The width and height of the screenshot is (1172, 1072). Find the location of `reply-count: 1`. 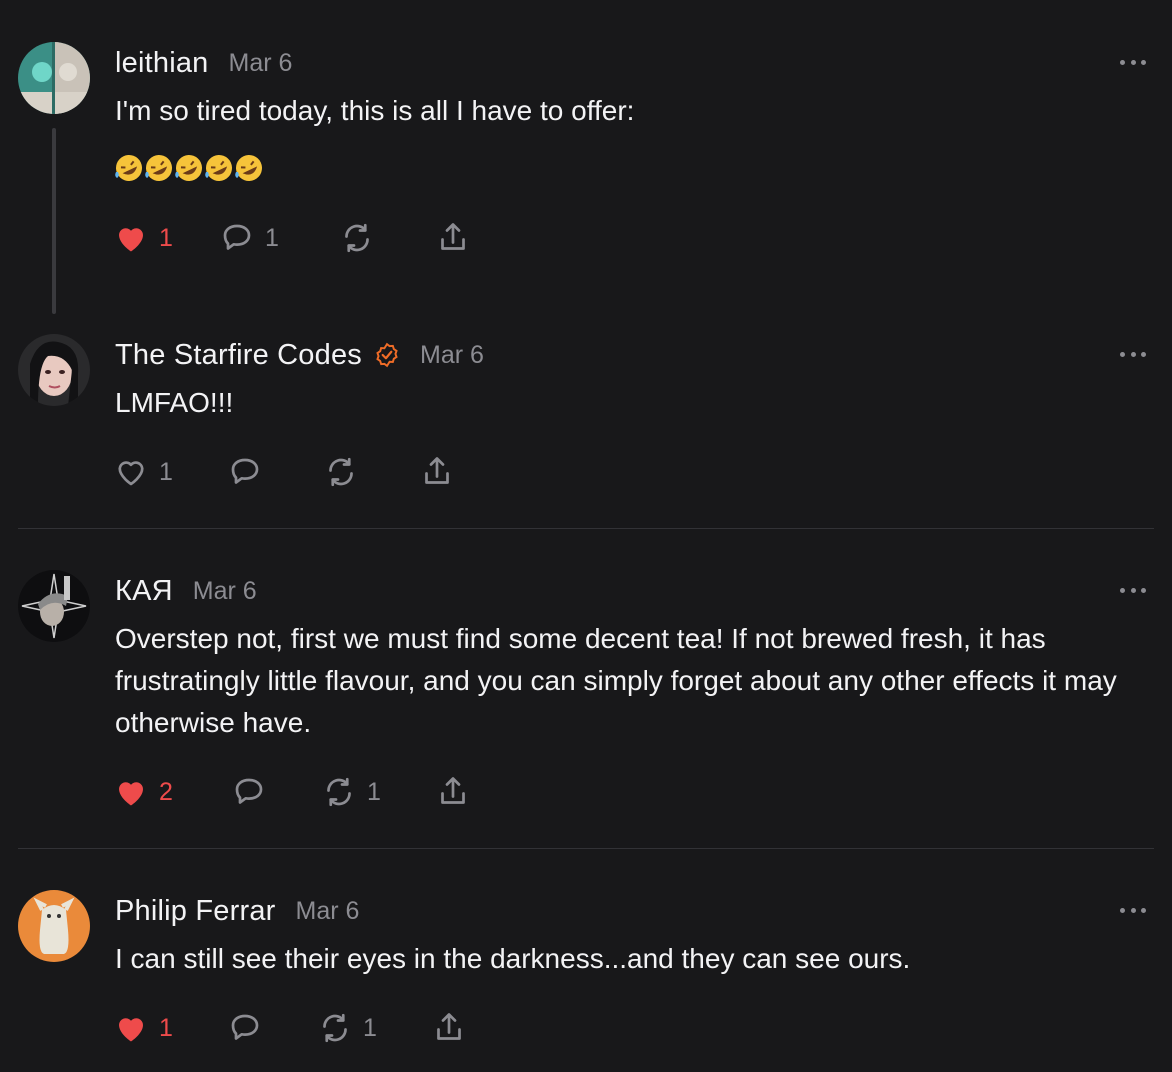

reply-count: 1 is located at coordinates (272, 237).